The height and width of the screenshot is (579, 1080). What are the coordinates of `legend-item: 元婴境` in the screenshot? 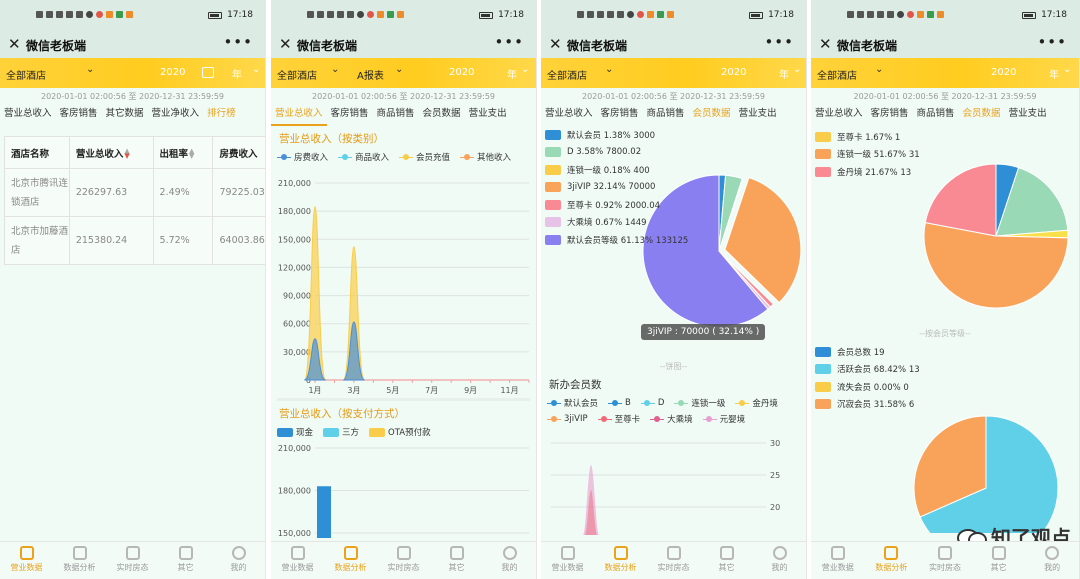 It's located at (723, 419).